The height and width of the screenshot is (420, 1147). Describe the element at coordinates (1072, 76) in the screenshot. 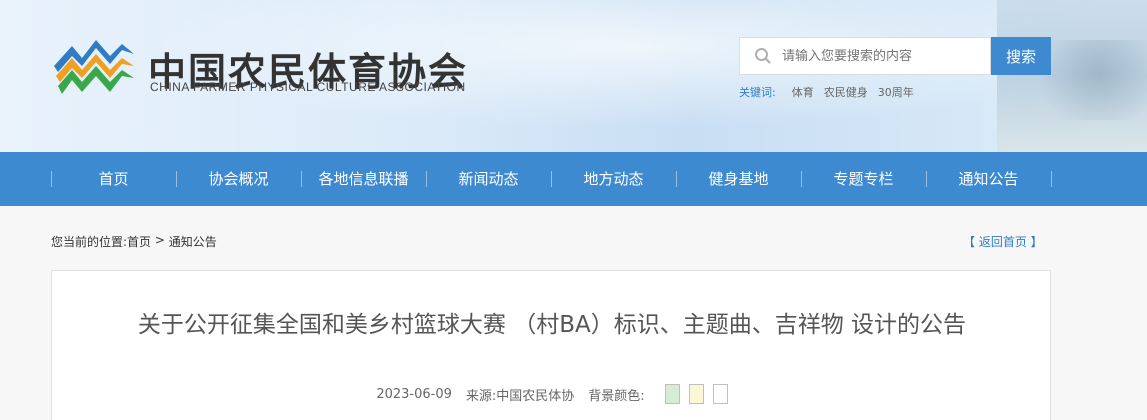

I see `header-scenery` at that location.